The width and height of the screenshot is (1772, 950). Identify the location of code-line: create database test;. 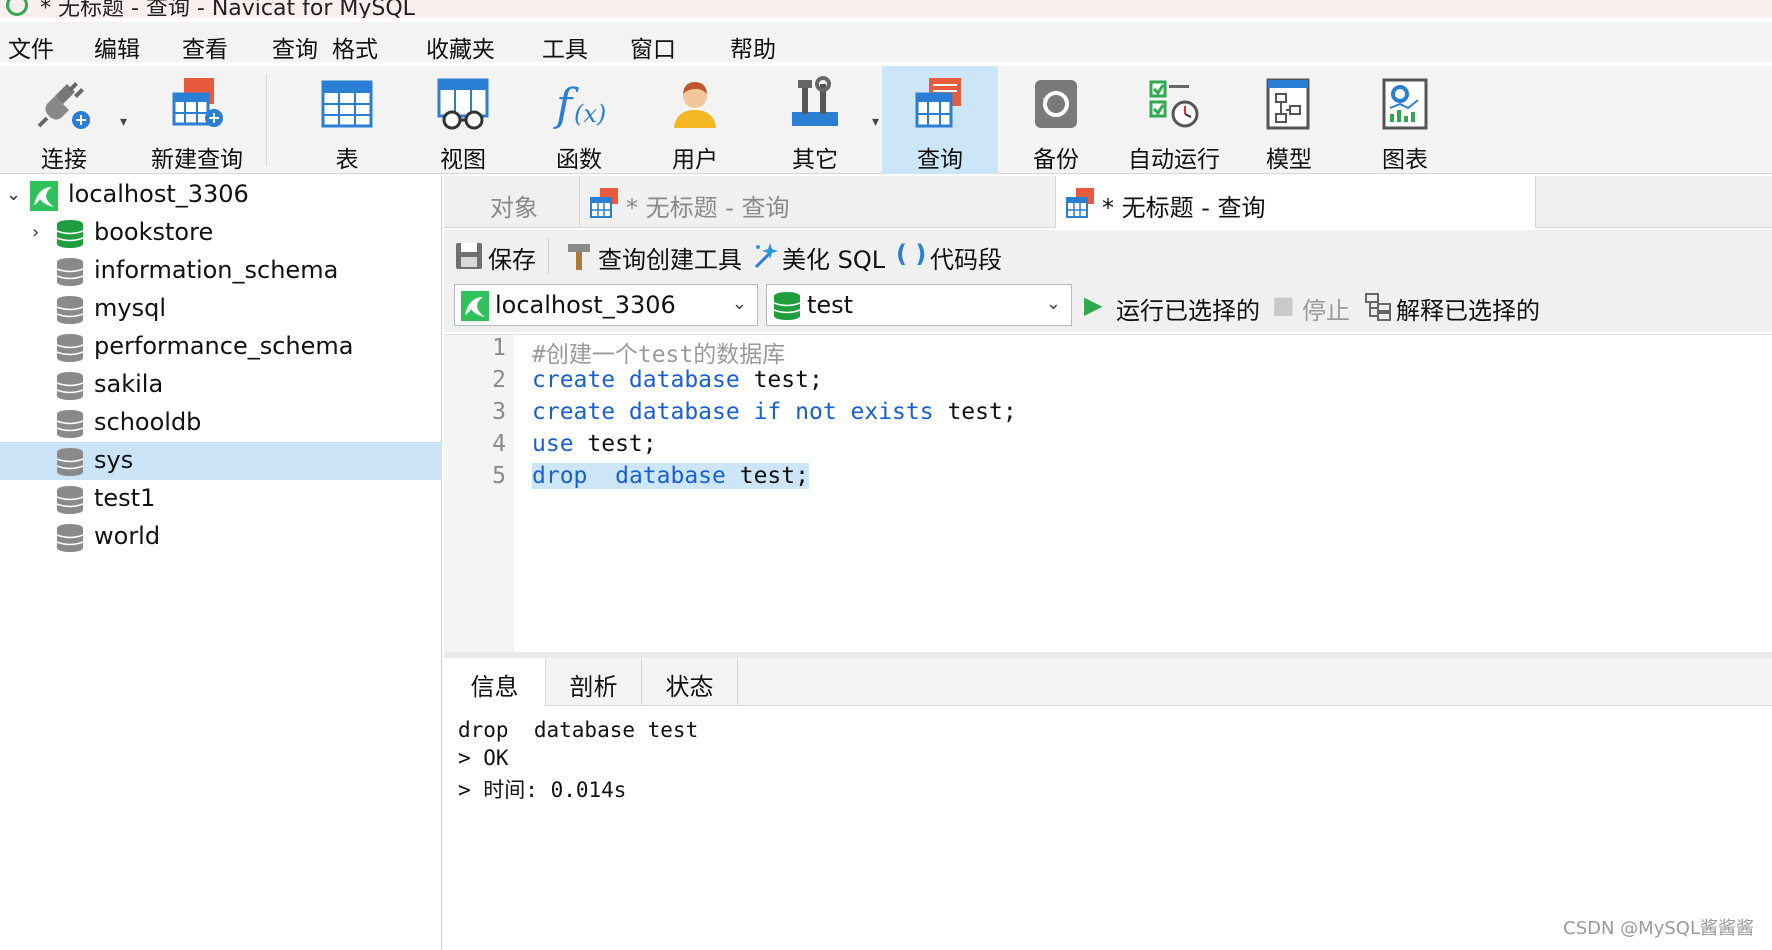
(677, 380).